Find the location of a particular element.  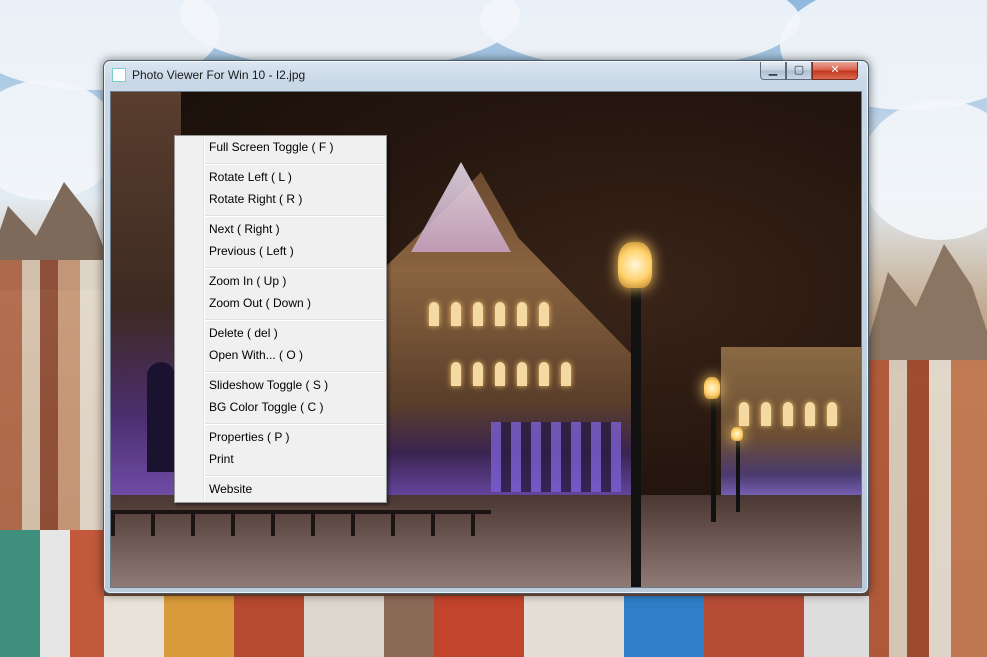

menu-item-full-screen-toggle: Full Screen Toggle ( F ) is located at coordinates (280, 148).